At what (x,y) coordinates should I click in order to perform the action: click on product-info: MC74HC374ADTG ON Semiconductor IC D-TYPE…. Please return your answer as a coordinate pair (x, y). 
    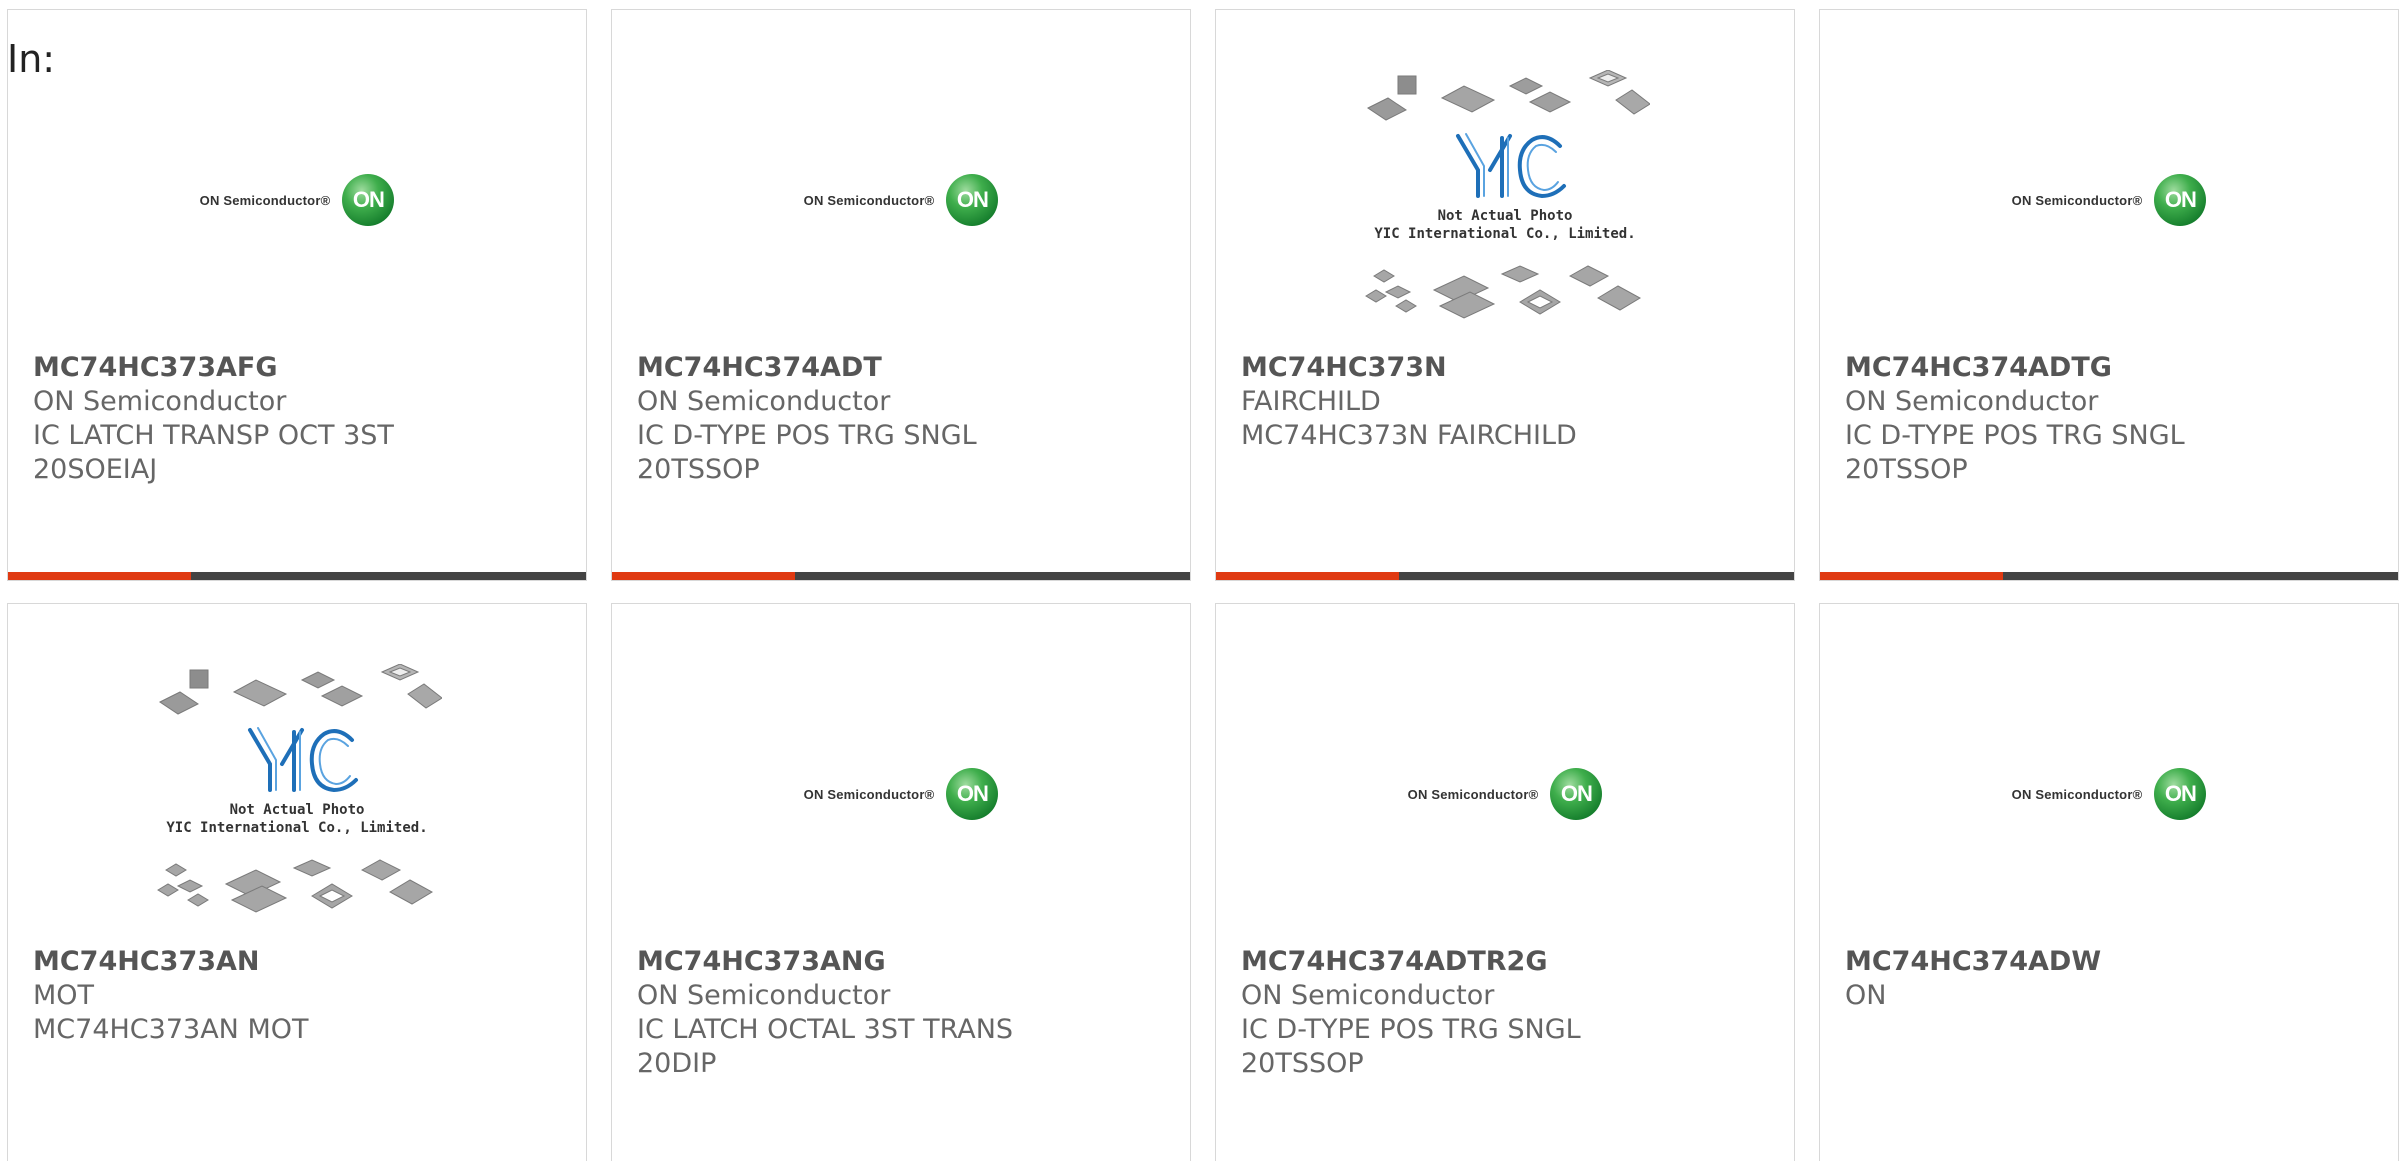
    Looking at the image, I should click on (2111, 419).